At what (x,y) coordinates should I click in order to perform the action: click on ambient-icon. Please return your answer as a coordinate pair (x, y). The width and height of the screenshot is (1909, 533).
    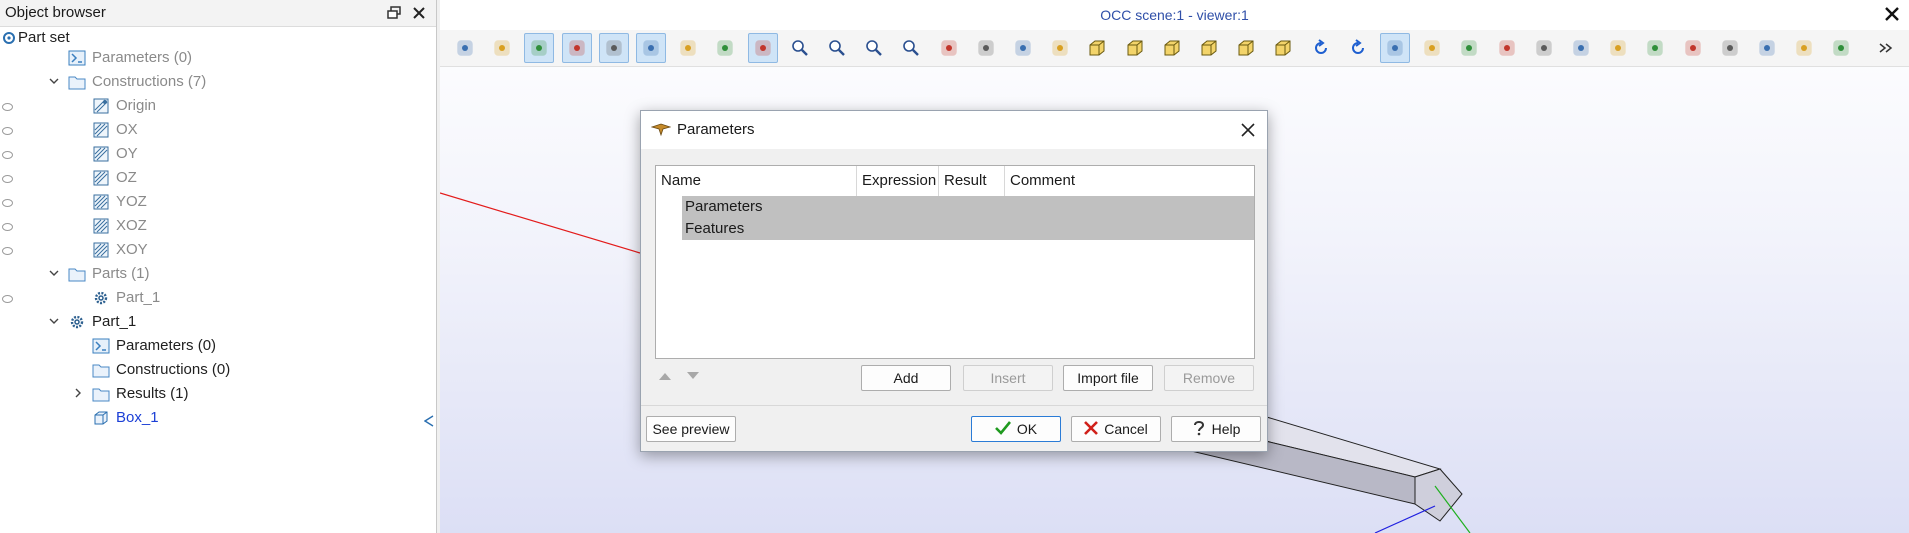
    Looking at the image, I should click on (1581, 48).